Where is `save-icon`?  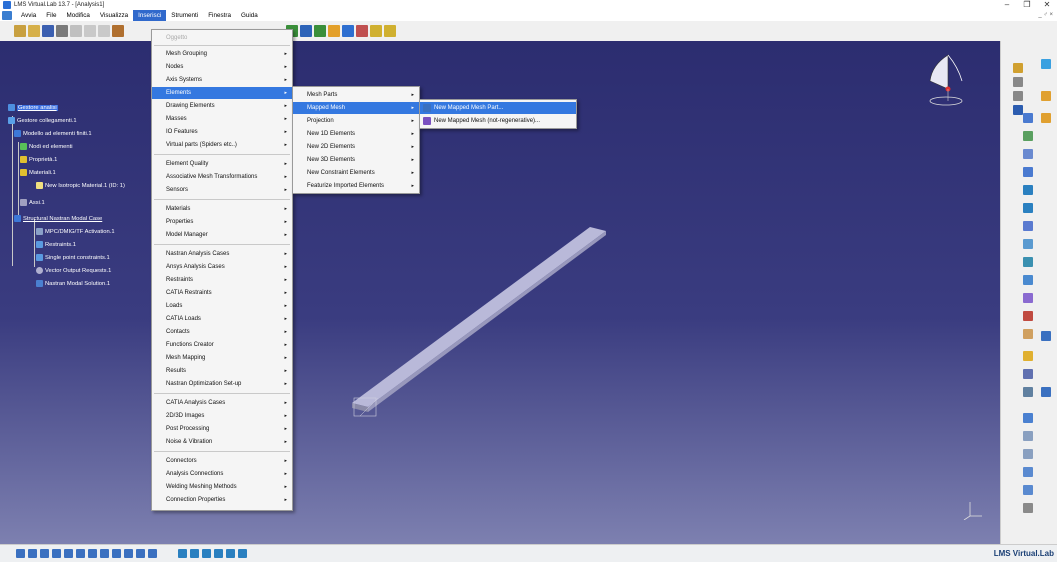
save-icon is located at coordinates (48, 31).